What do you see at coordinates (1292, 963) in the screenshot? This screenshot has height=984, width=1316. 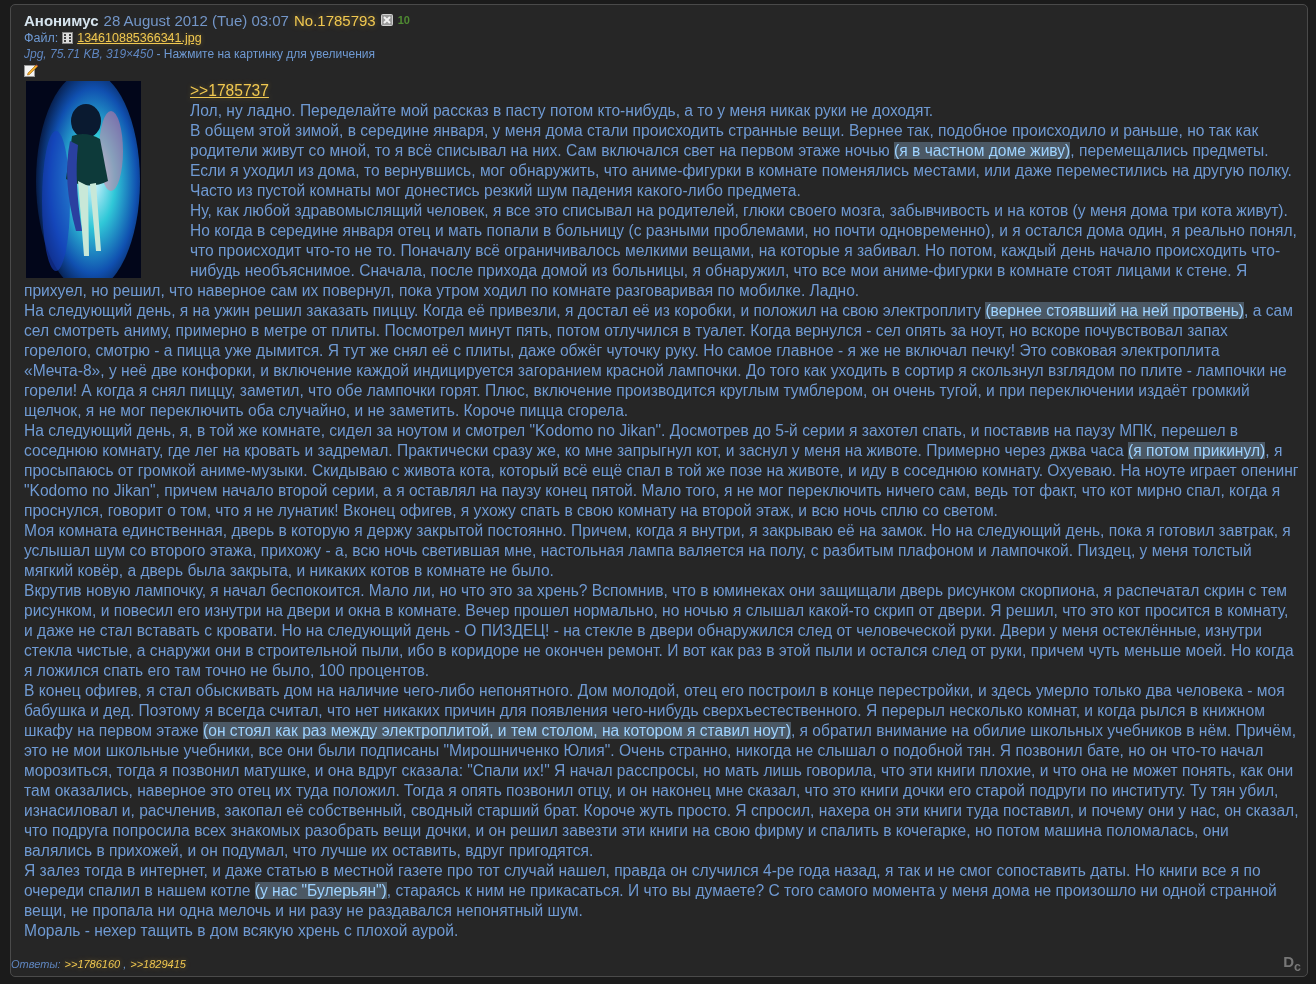 I see `corner-logo: D$_{c}$` at bounding box center [1292, 963].